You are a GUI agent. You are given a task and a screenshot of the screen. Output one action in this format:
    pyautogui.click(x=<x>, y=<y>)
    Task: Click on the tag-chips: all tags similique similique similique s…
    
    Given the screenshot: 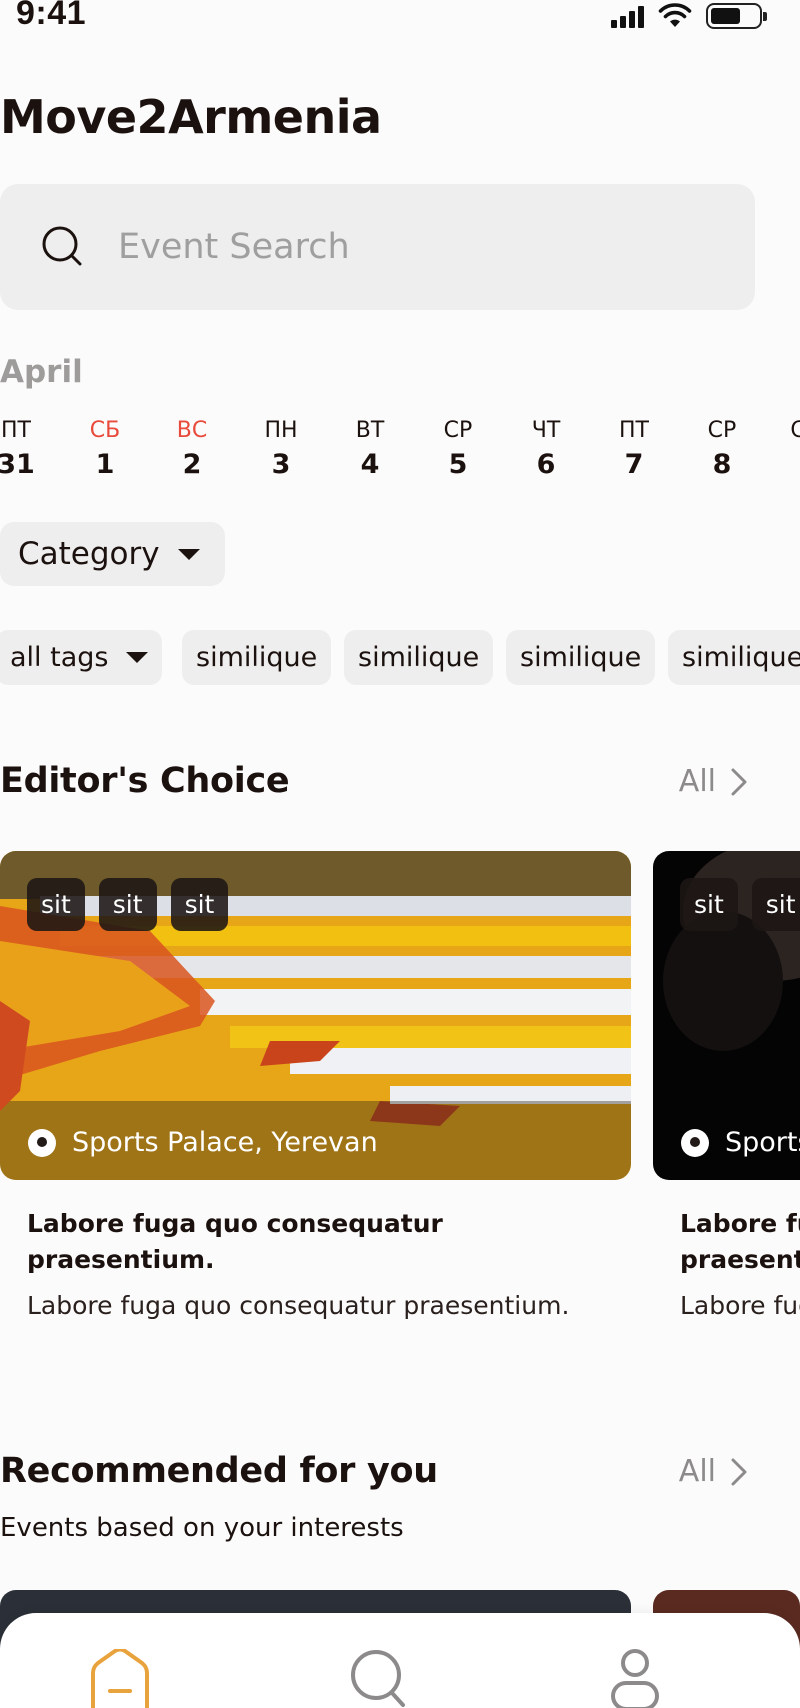 What is the action you would take?
    pyautogui.click(x=400, y=658)
    